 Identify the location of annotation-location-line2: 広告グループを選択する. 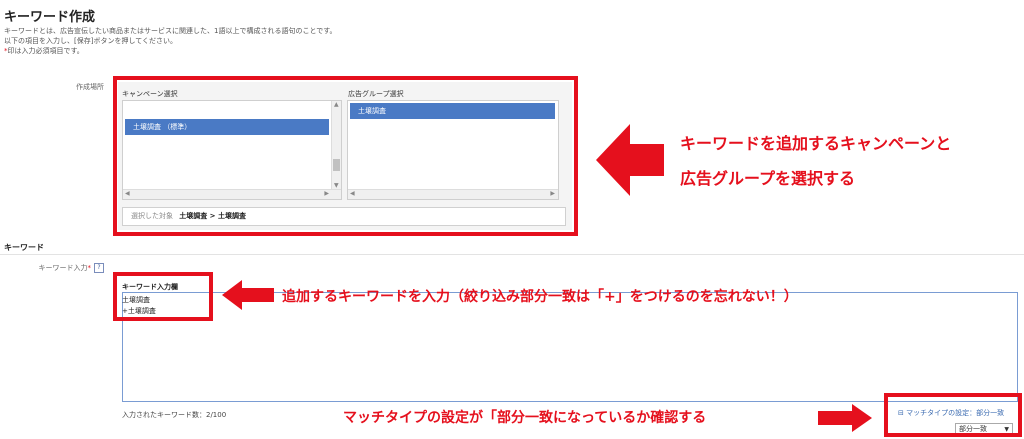
(768, 178).